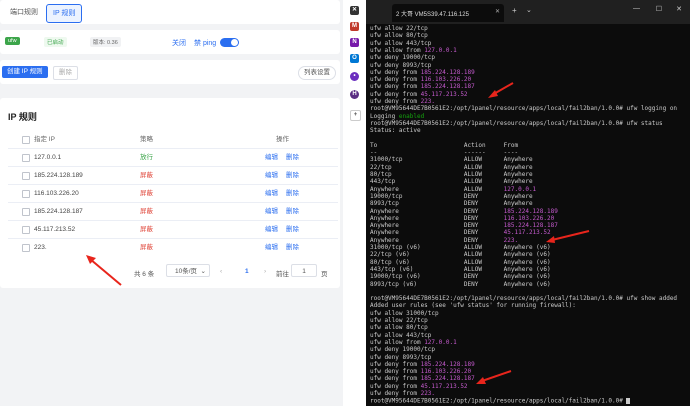  What do you see at coordinates (12, 41) in the screenshot?
I see `ufw-badge: ufw` at bounding box center [12, 41].